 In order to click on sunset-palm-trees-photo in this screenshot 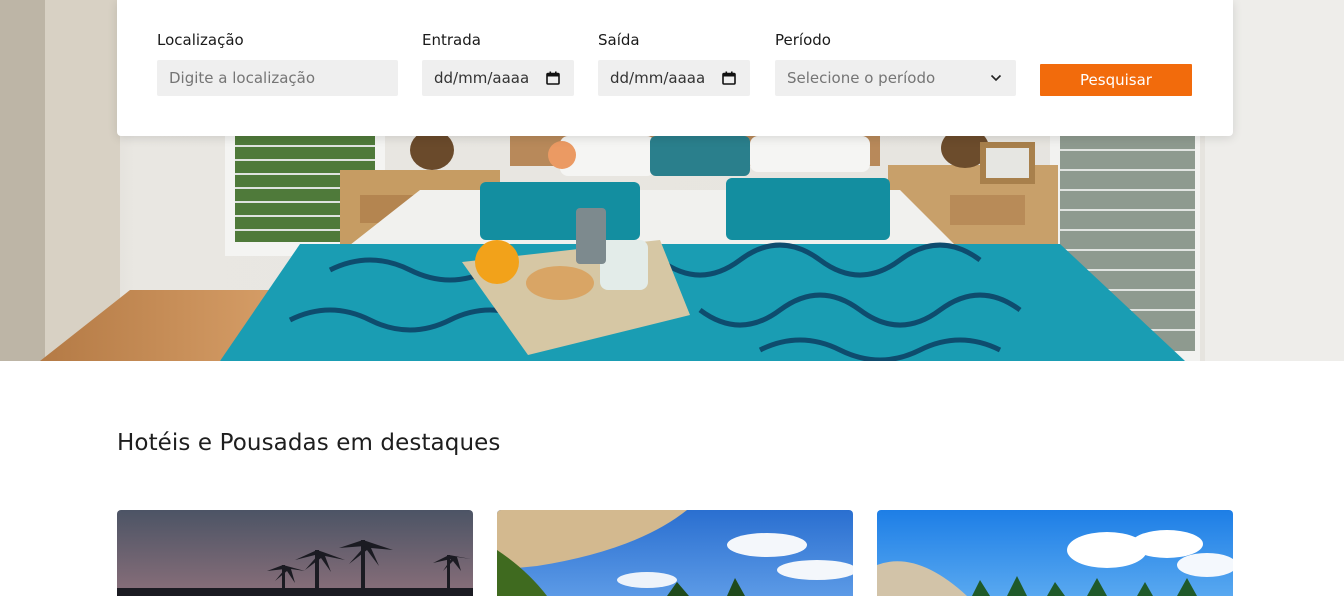, I will do `click(295, 553)`.